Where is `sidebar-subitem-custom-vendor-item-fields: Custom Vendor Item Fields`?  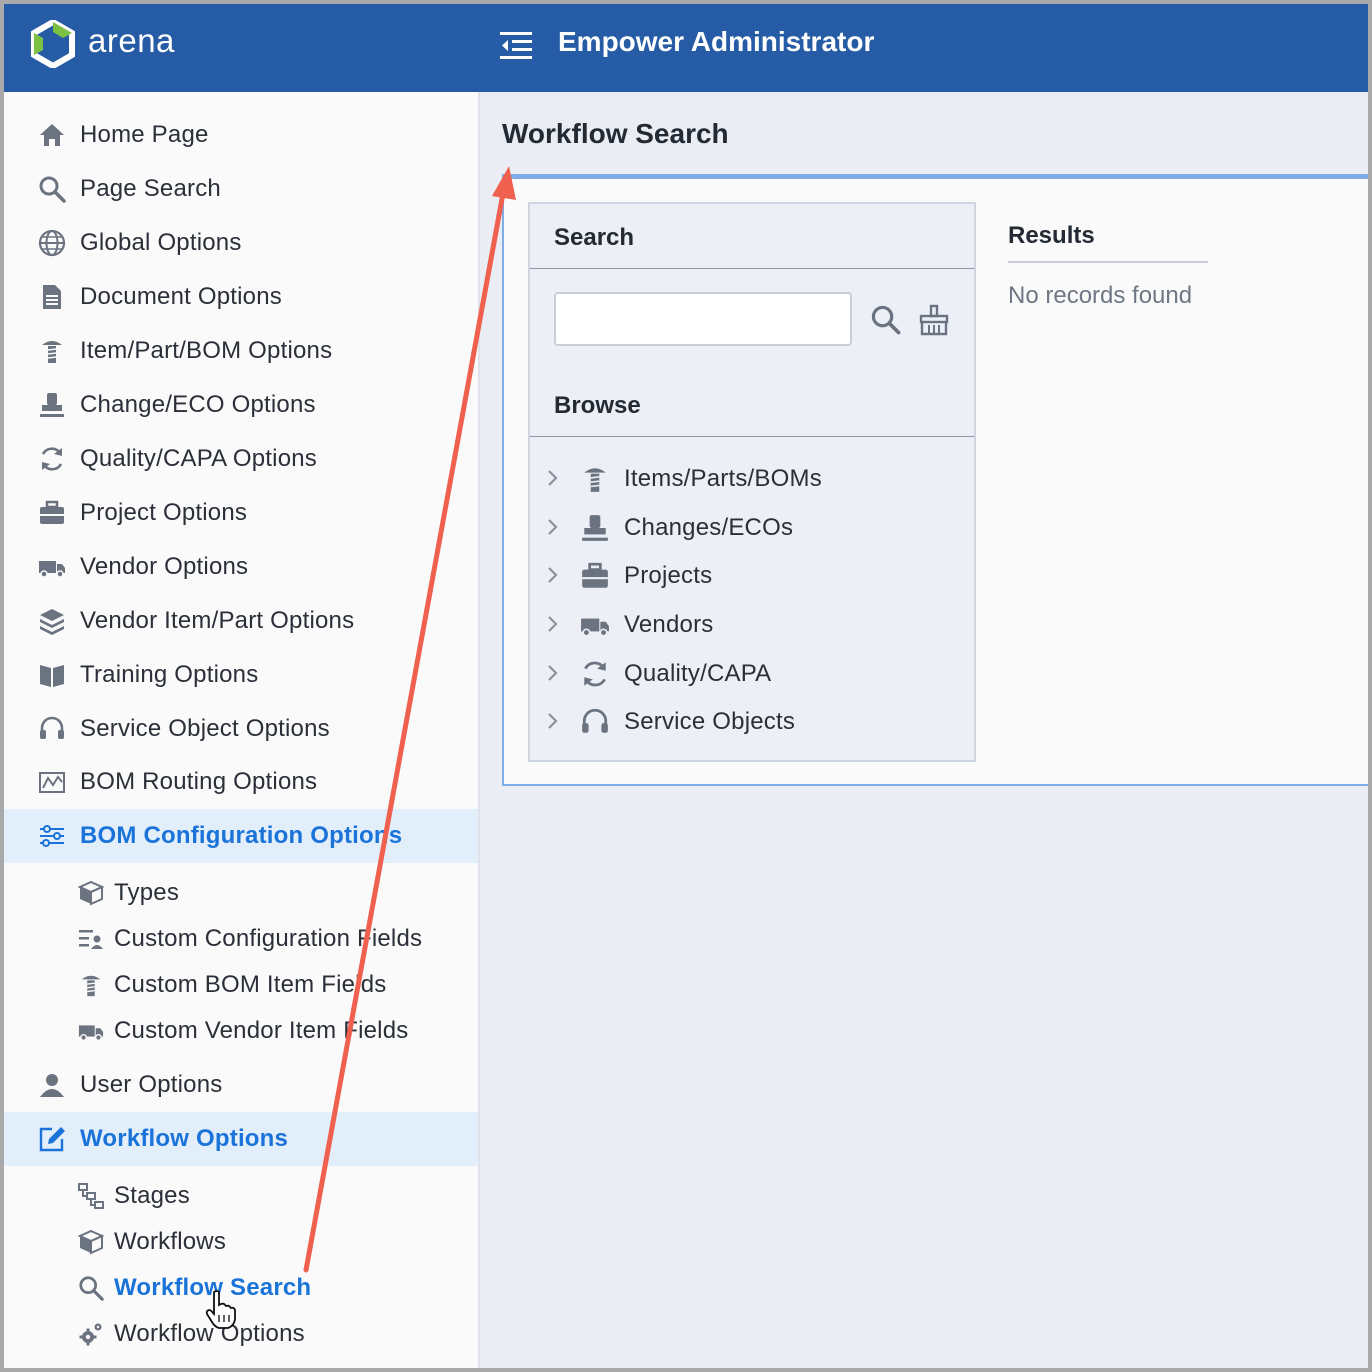
sidebar-subitem-custom-vendor-item-fields: Custom Vendor Item Fields is located at coordinates (241, 1030).